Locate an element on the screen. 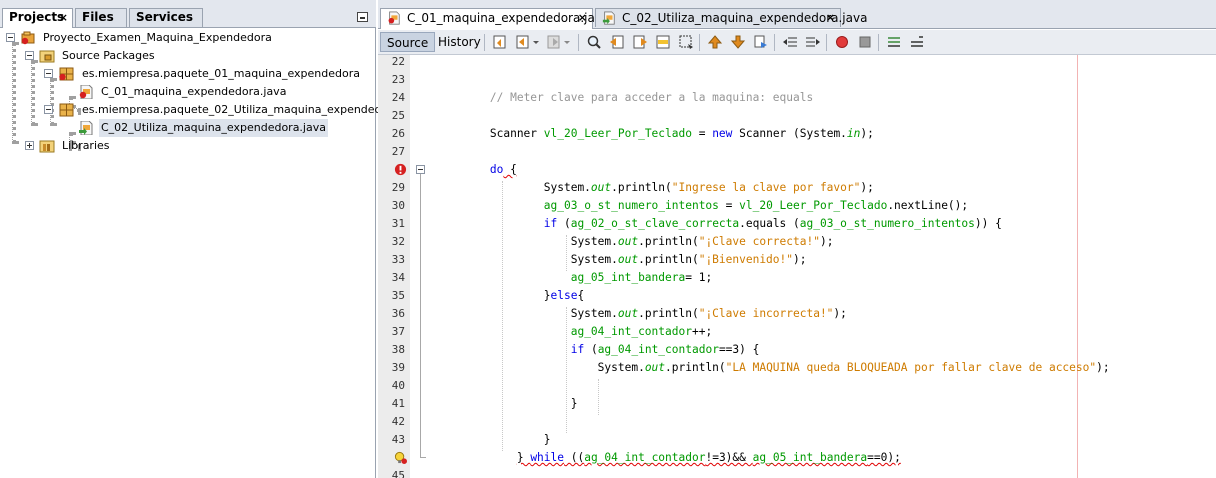 The height and width of the screenshot is (478, 1216). code-token: = is located at coordinates (702, 133).